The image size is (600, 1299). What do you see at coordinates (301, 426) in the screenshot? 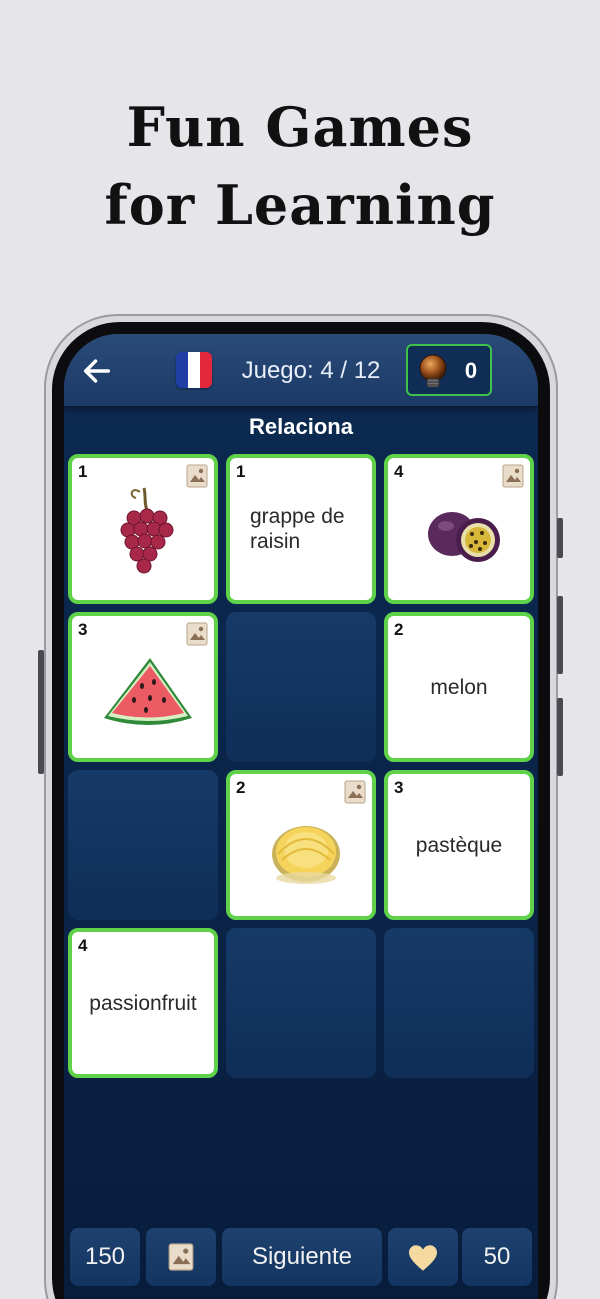
I see `section-title: Relaciona` at bounding box center [301, 426].